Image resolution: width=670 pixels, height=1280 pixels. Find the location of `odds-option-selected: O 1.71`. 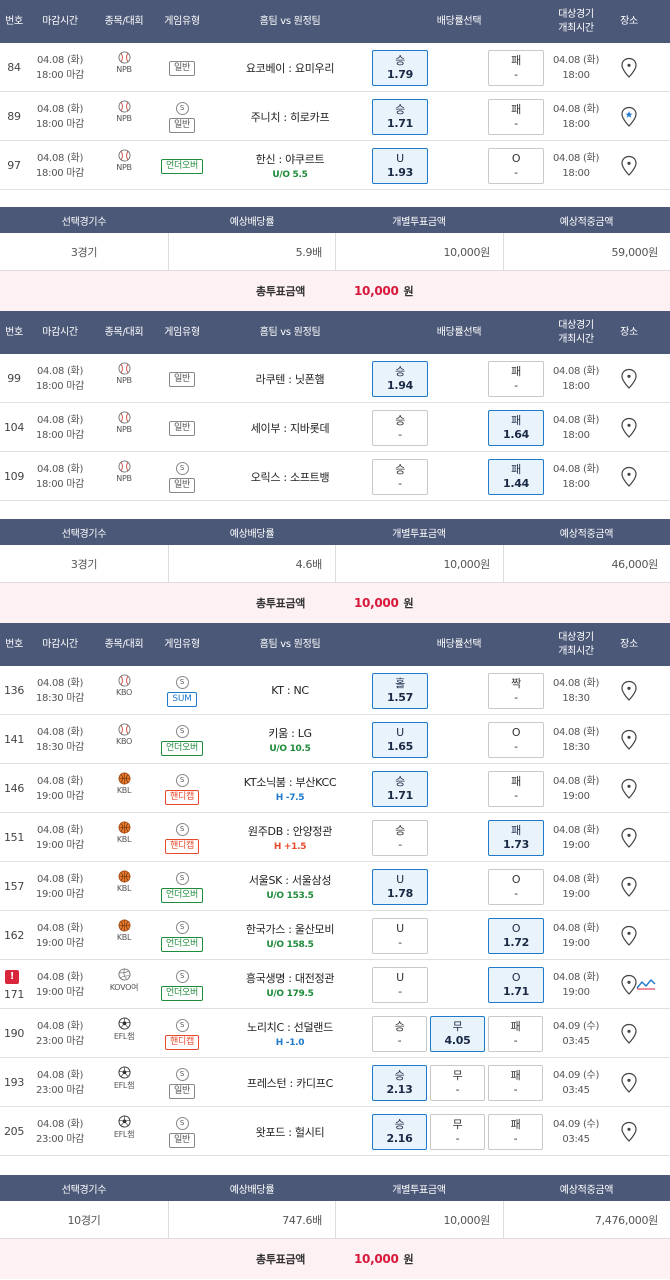

odds-option-selected: O 1.71 is located at coordinates (516, 985).